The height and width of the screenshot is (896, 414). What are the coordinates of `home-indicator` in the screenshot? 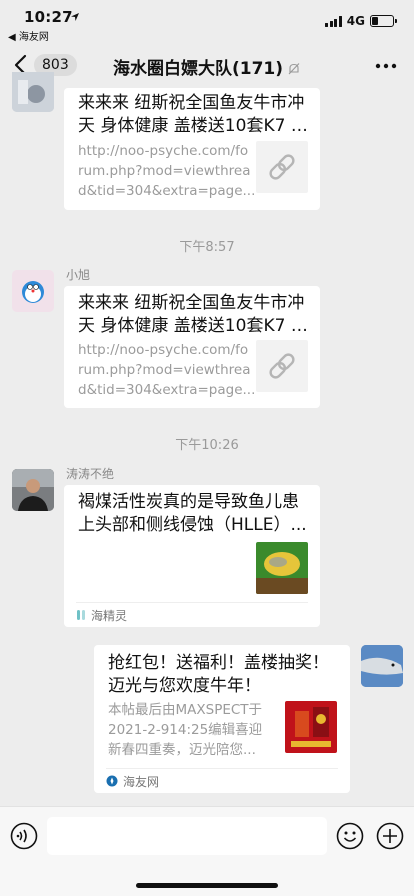 It's located at (207, 885).